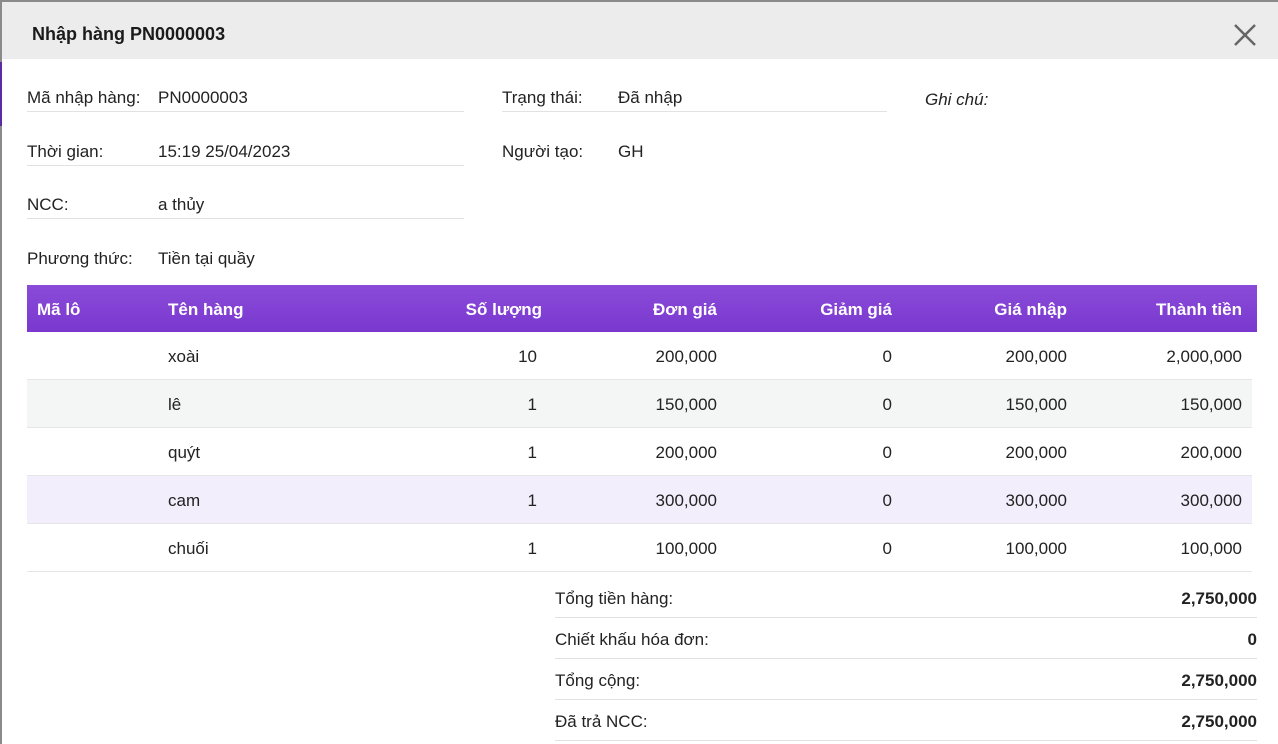 This screenshot has width=1278, height=744. What do you see at coordinates (639, 500) in the screenshot?
I see `table-row: cam 1 300,000 0 300,000 300,000` at bounding box center [639, 500].